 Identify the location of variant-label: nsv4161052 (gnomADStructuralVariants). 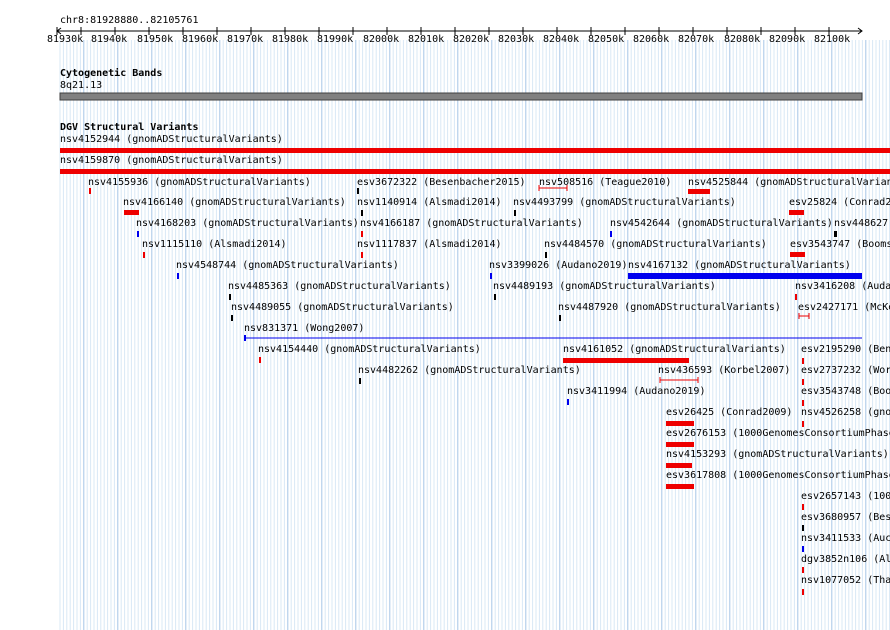
(674, 350).